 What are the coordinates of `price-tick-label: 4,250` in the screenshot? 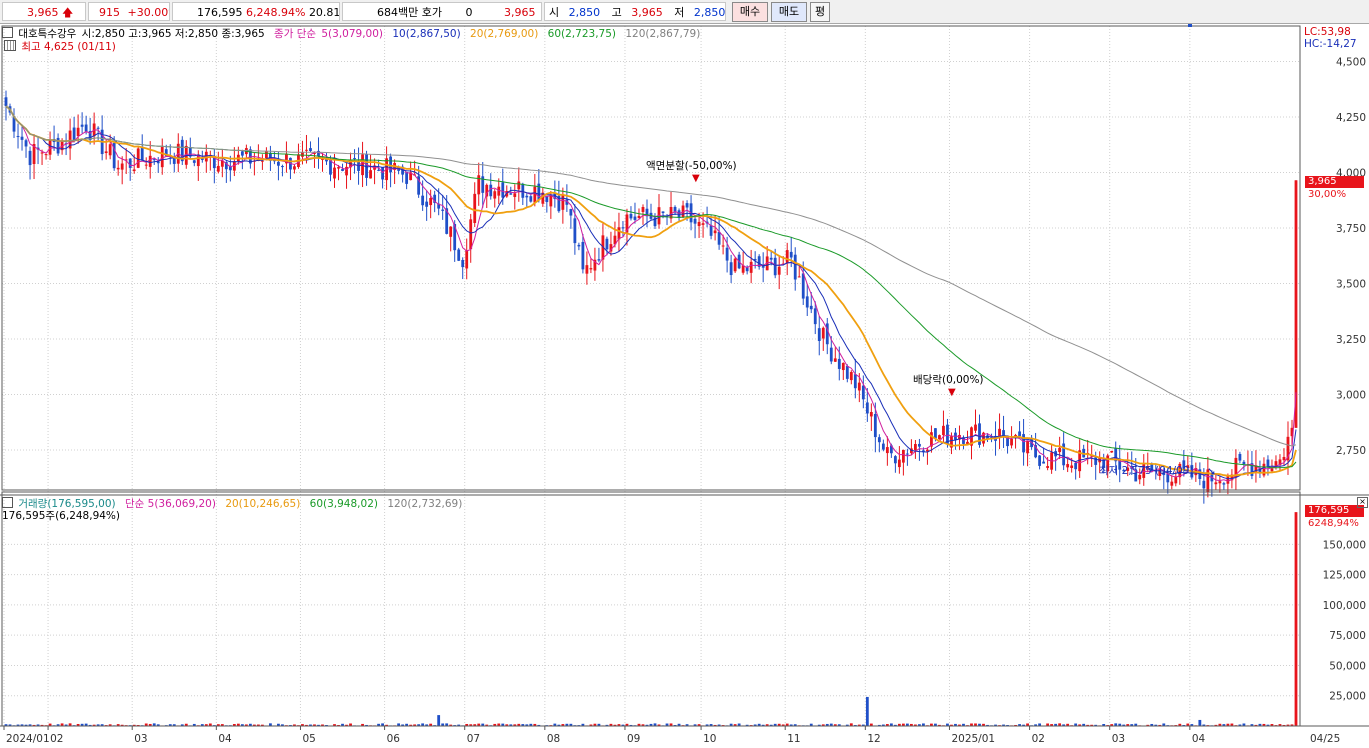 It's located at (1351, 118).